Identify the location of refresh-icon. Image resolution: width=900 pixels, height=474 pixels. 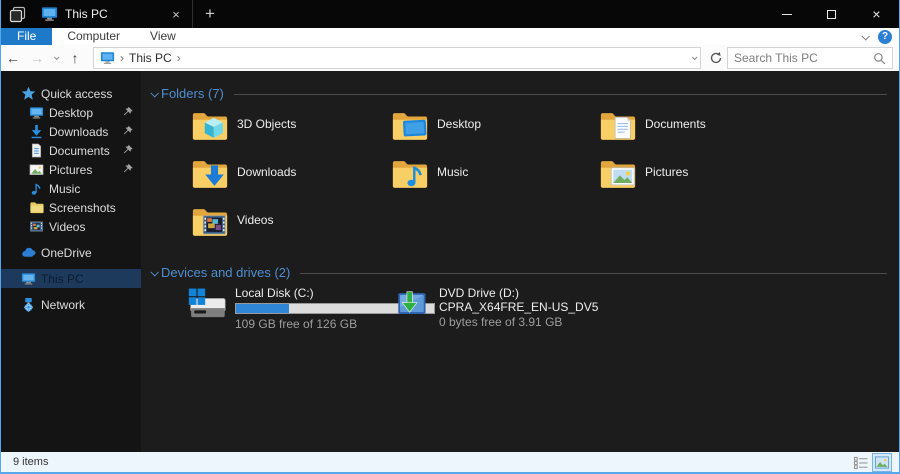
(716, 58).